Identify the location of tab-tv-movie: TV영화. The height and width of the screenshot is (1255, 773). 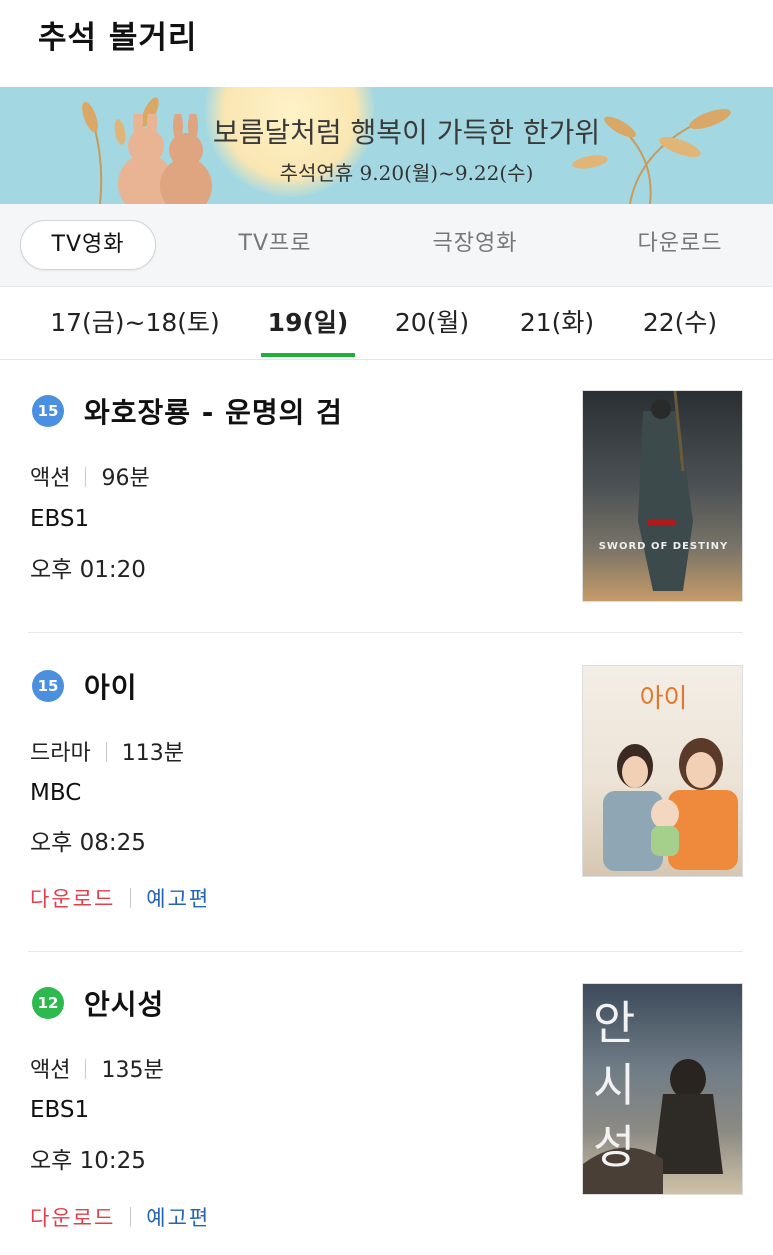
(88, 245).